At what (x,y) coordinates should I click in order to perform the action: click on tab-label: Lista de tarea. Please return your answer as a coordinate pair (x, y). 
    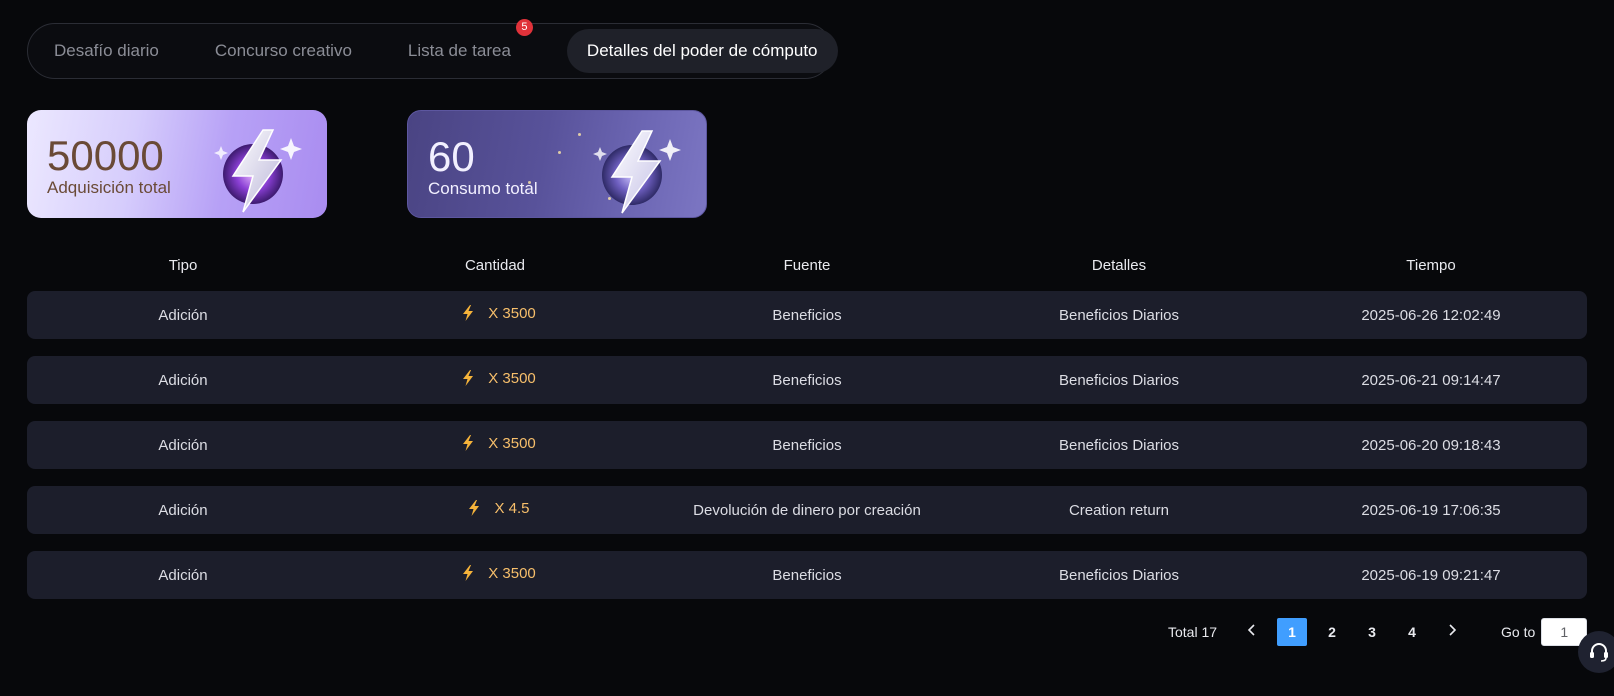
    Looking at the image, I should click on (459, 50).